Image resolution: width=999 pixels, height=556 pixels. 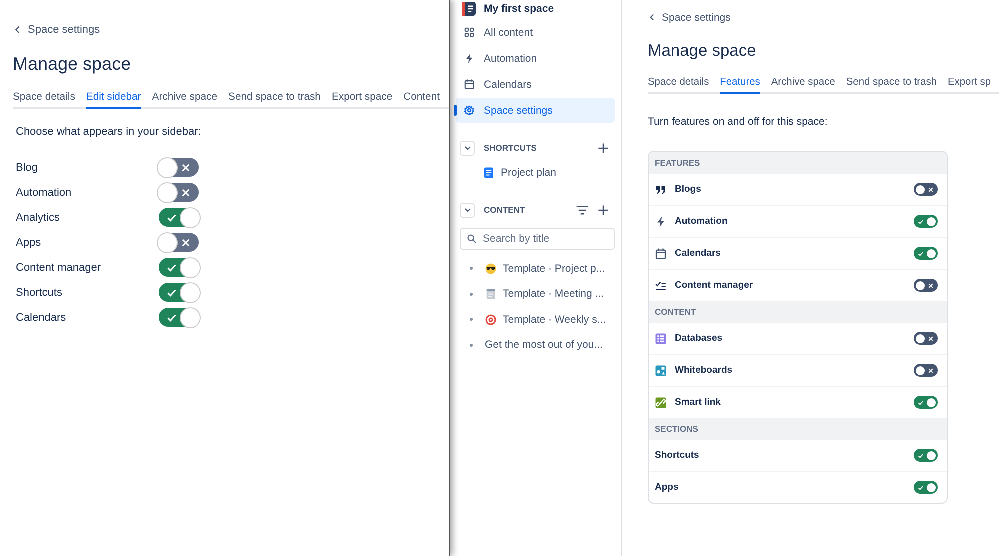 What do you see at coordinates (44, 192) in the screenshot?
I see `toggle-label: Automation` at bounding box center [44, 192].